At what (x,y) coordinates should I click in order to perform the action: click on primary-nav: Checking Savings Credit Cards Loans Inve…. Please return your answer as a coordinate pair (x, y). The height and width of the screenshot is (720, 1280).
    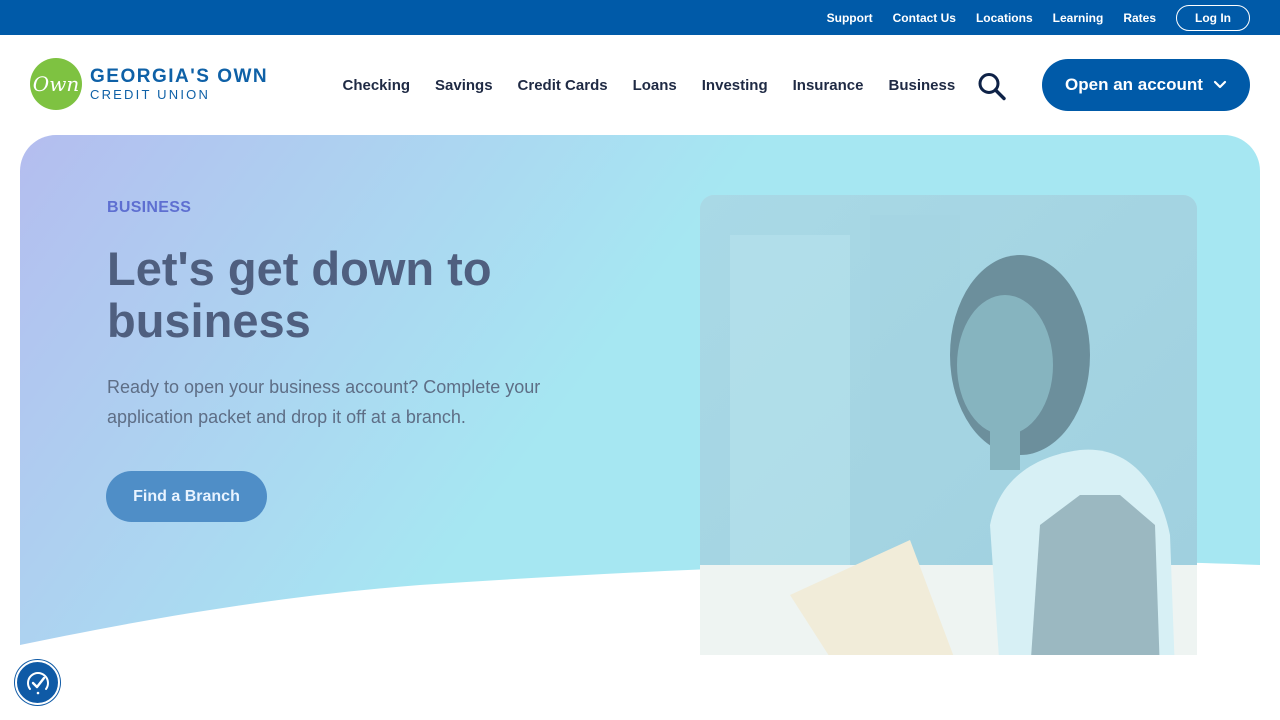
    Looking at the image, I should click on (649, 85).